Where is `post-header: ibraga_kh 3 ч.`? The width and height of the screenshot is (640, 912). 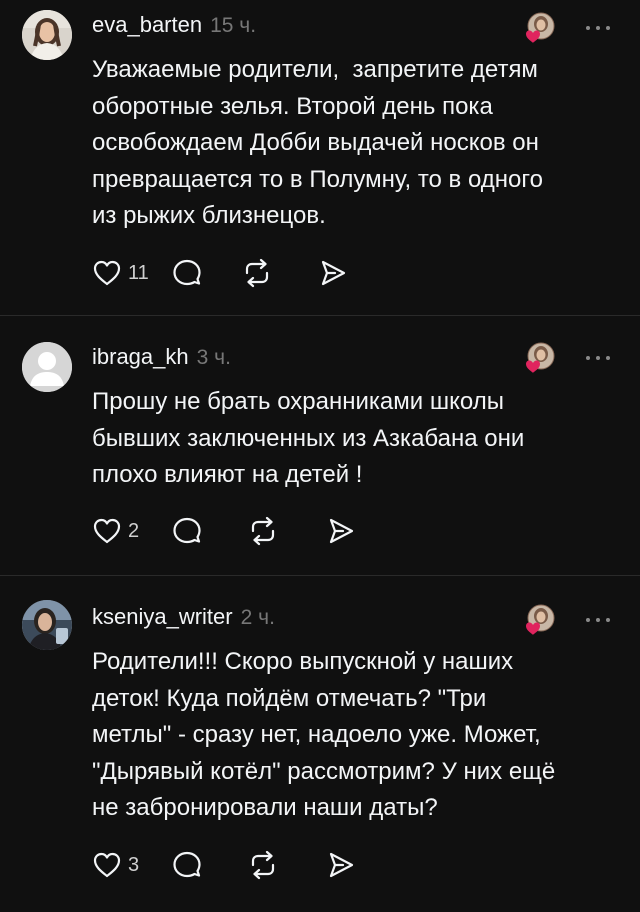
post-header: ibraga_kh 3 ч. is located at coordinates (161, 359).